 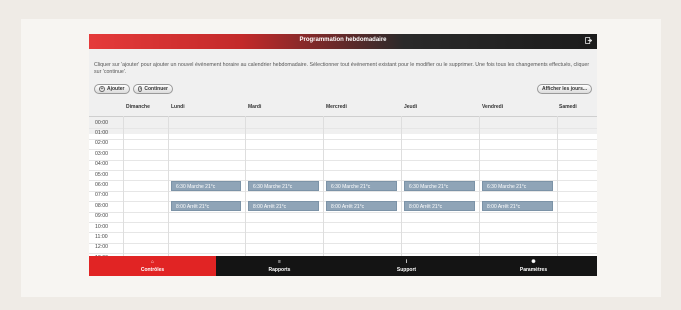 What do you see at coordinates (279, 266) in the screenshot?
I see `tab-rapports: ≡ Rapports` at bounding box center [279, 266].